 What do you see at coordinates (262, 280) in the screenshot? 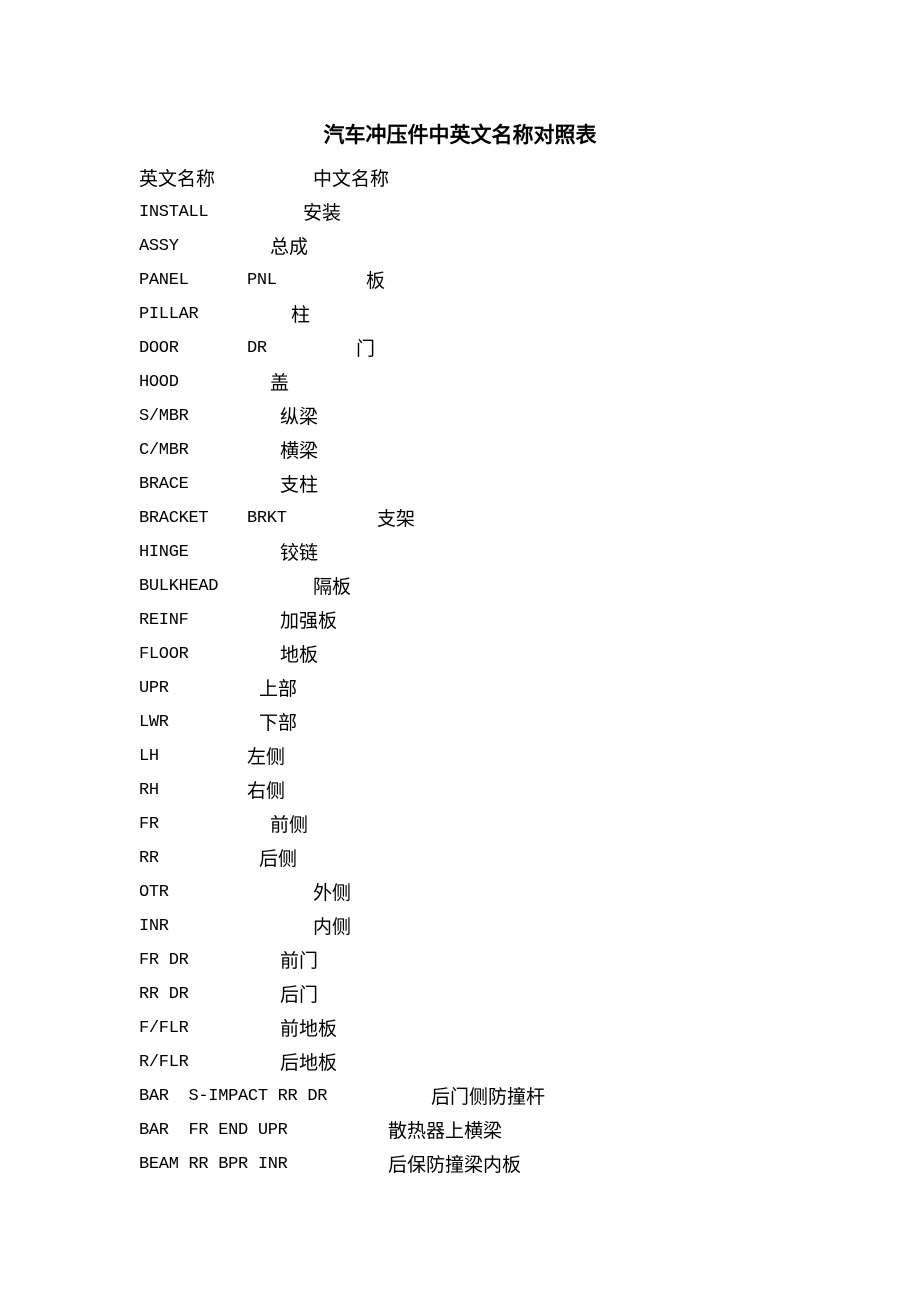
I see `english-abbreviation: PNL` at bounding box center [262, 280].